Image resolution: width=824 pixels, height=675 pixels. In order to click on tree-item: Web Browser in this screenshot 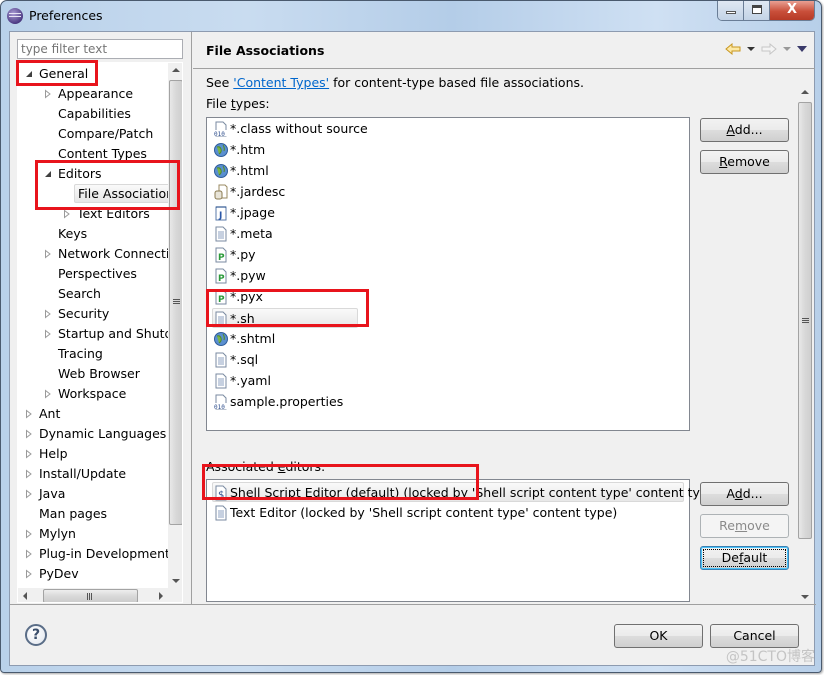, I will do `click(93, 374)`.